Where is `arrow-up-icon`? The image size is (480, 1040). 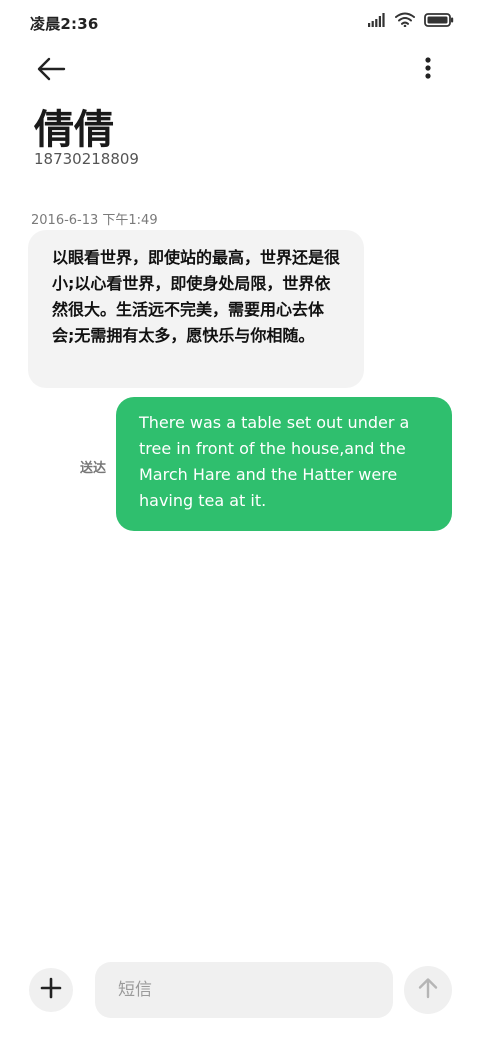 arrow-up-icon is located at coordinates (428, 990).